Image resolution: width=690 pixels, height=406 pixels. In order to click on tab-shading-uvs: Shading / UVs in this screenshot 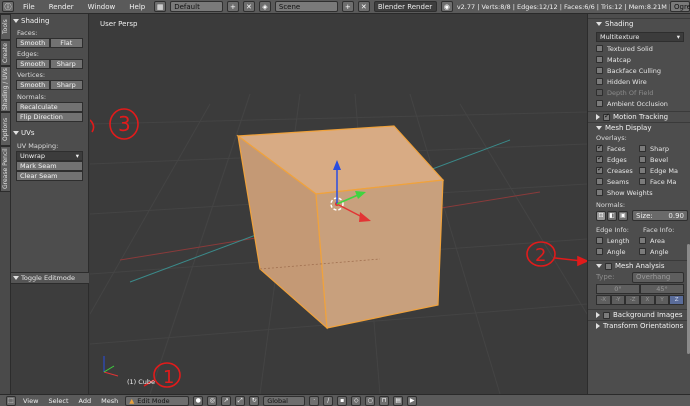, I will do `click(5, 89)`.